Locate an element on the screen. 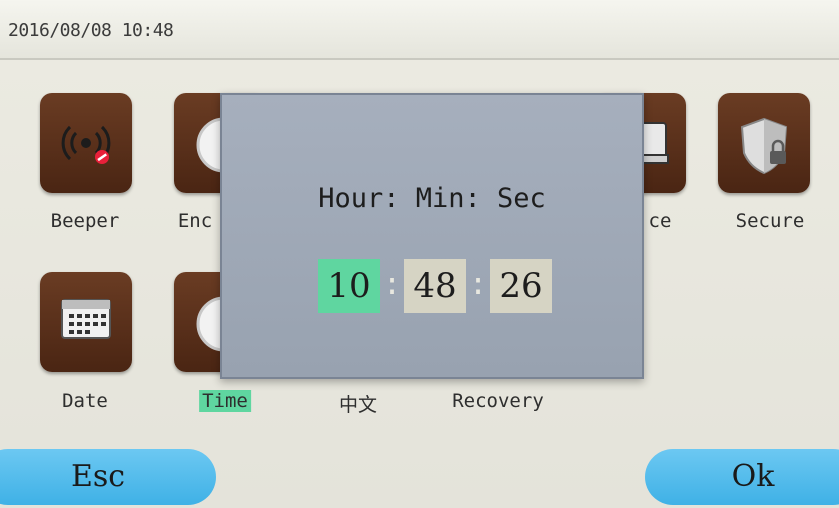 The width and height of the screenshot is (839, 508). beeper-tile is located at coordinates (86, 143).